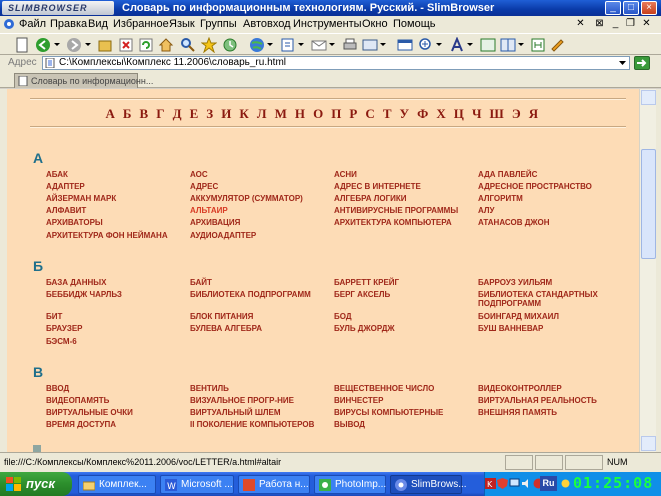  What do you see at coordinates (76, 282) in the screenshot?
I see `term-link: БАЗА ДАННЫХ` at bounding box center [76, 282].